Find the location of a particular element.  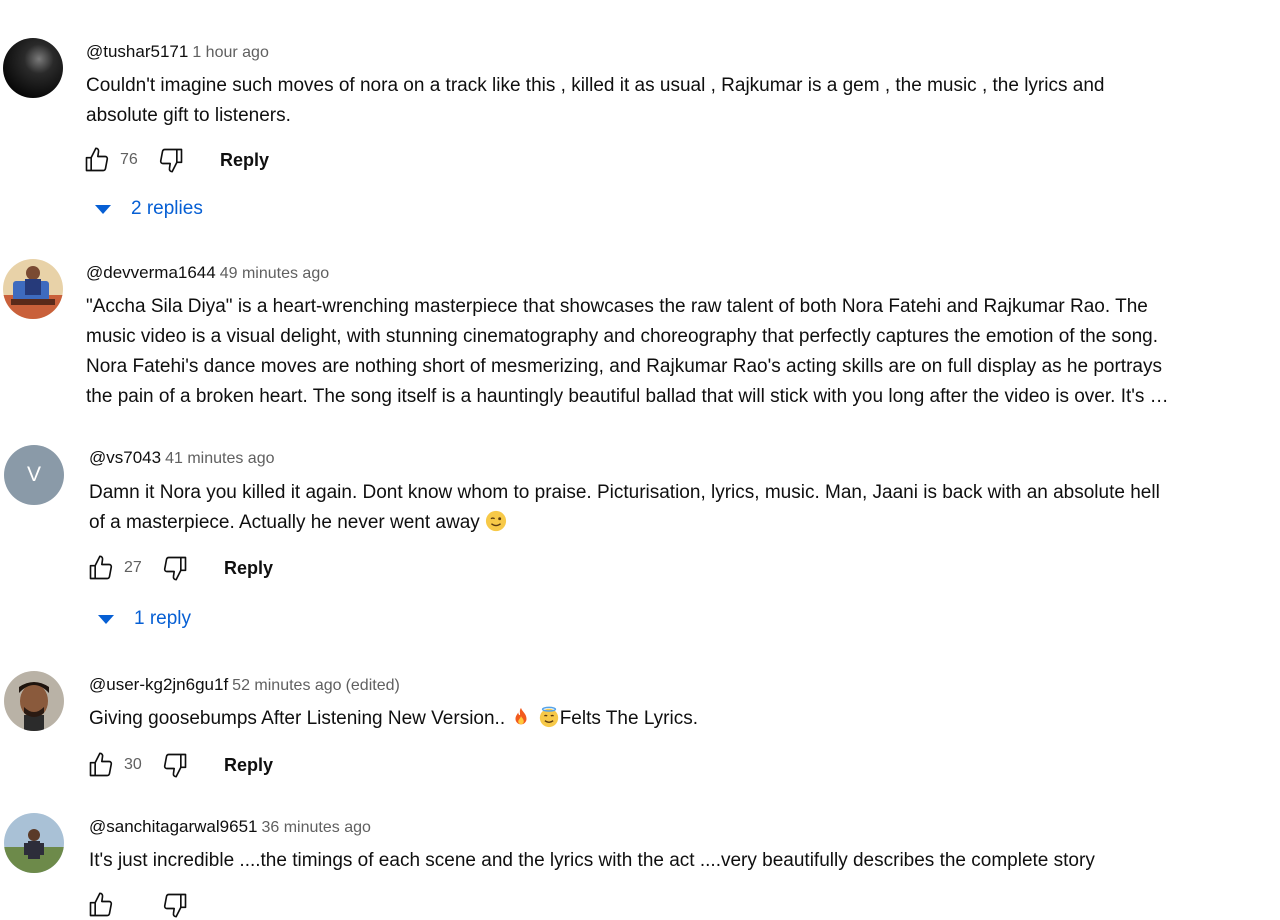

author-name: @vs7043 is located at coordinates (125, 457).